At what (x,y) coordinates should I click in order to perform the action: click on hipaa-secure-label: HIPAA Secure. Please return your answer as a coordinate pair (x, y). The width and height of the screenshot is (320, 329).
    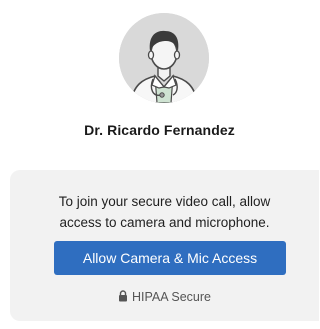
    Looking at the image, I should click on (171, 297).